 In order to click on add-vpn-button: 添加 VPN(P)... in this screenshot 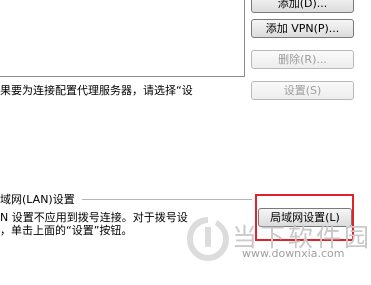, I will do `click(302, 28)`.